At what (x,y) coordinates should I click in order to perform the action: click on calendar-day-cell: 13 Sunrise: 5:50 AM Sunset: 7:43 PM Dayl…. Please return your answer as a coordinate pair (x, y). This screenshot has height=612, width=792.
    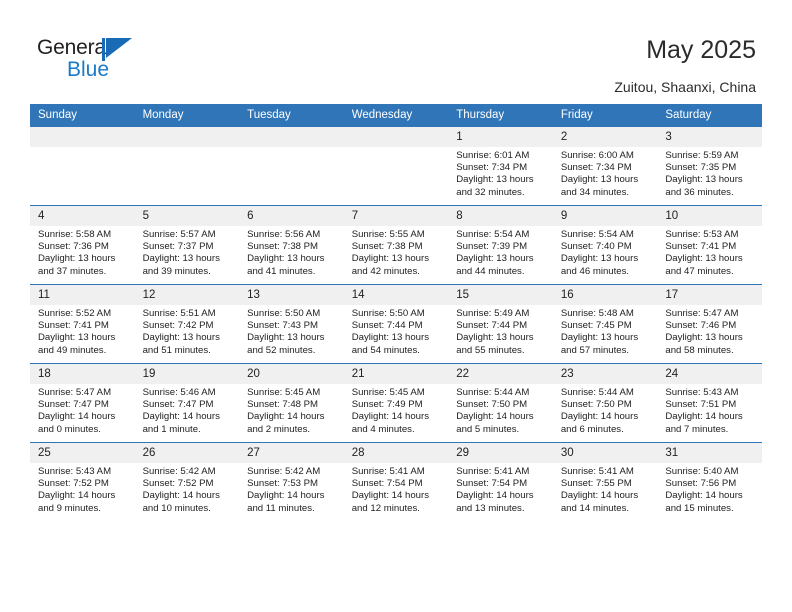
    Looking at the image, I should click on (291, 324).